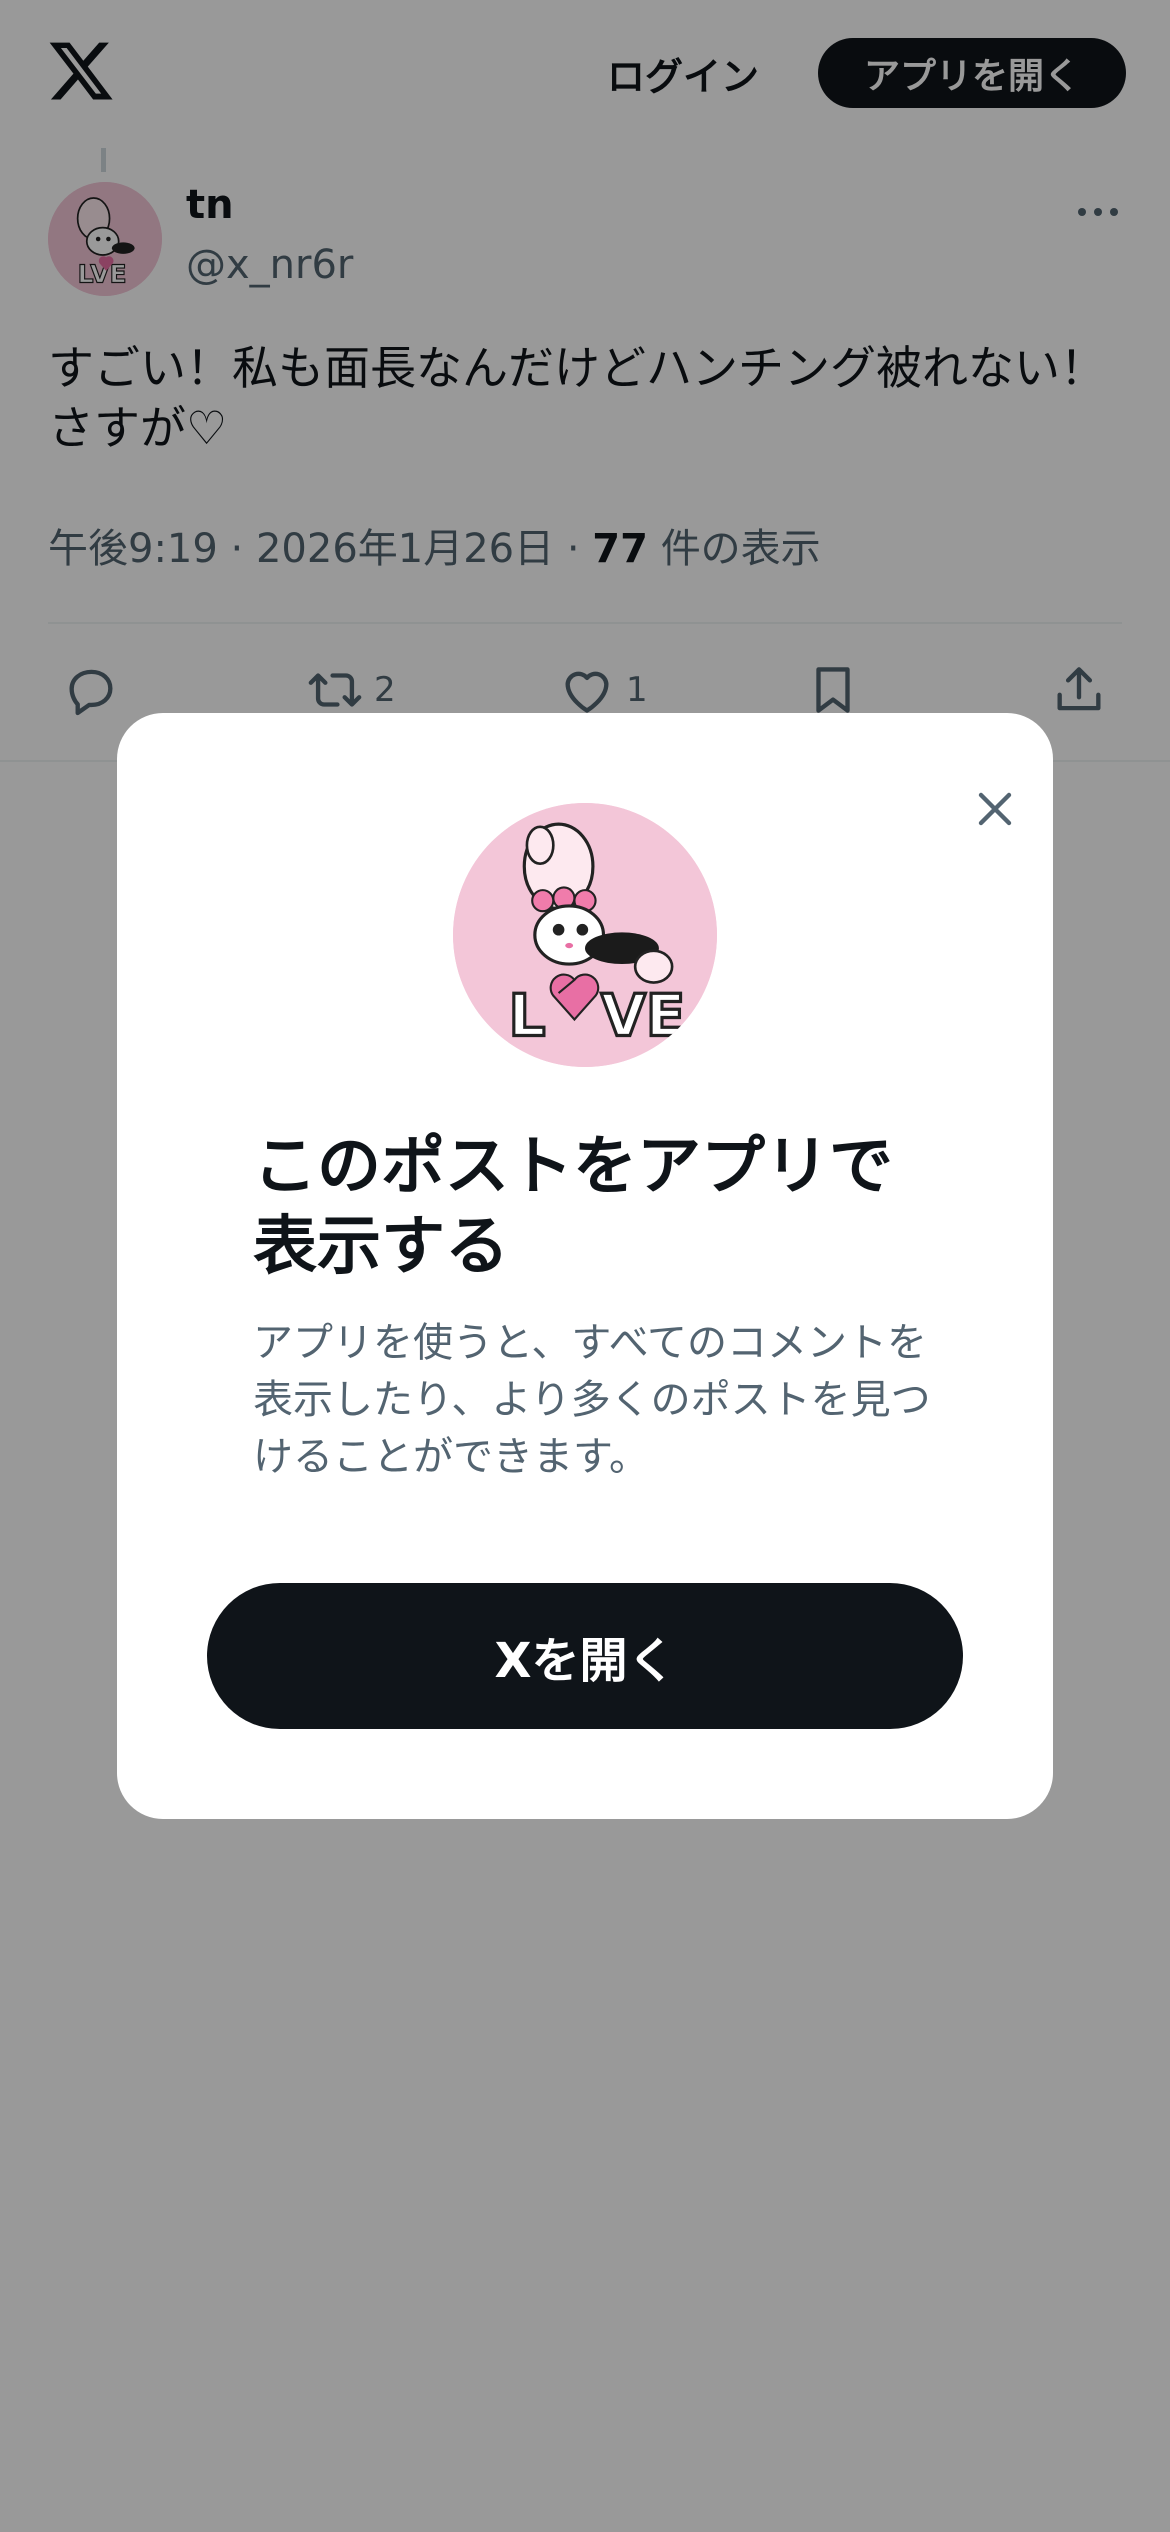  Describe the element at coordinates (585, 1656) in the screenshot. I see `open-x-button: Xを開く` at that location.